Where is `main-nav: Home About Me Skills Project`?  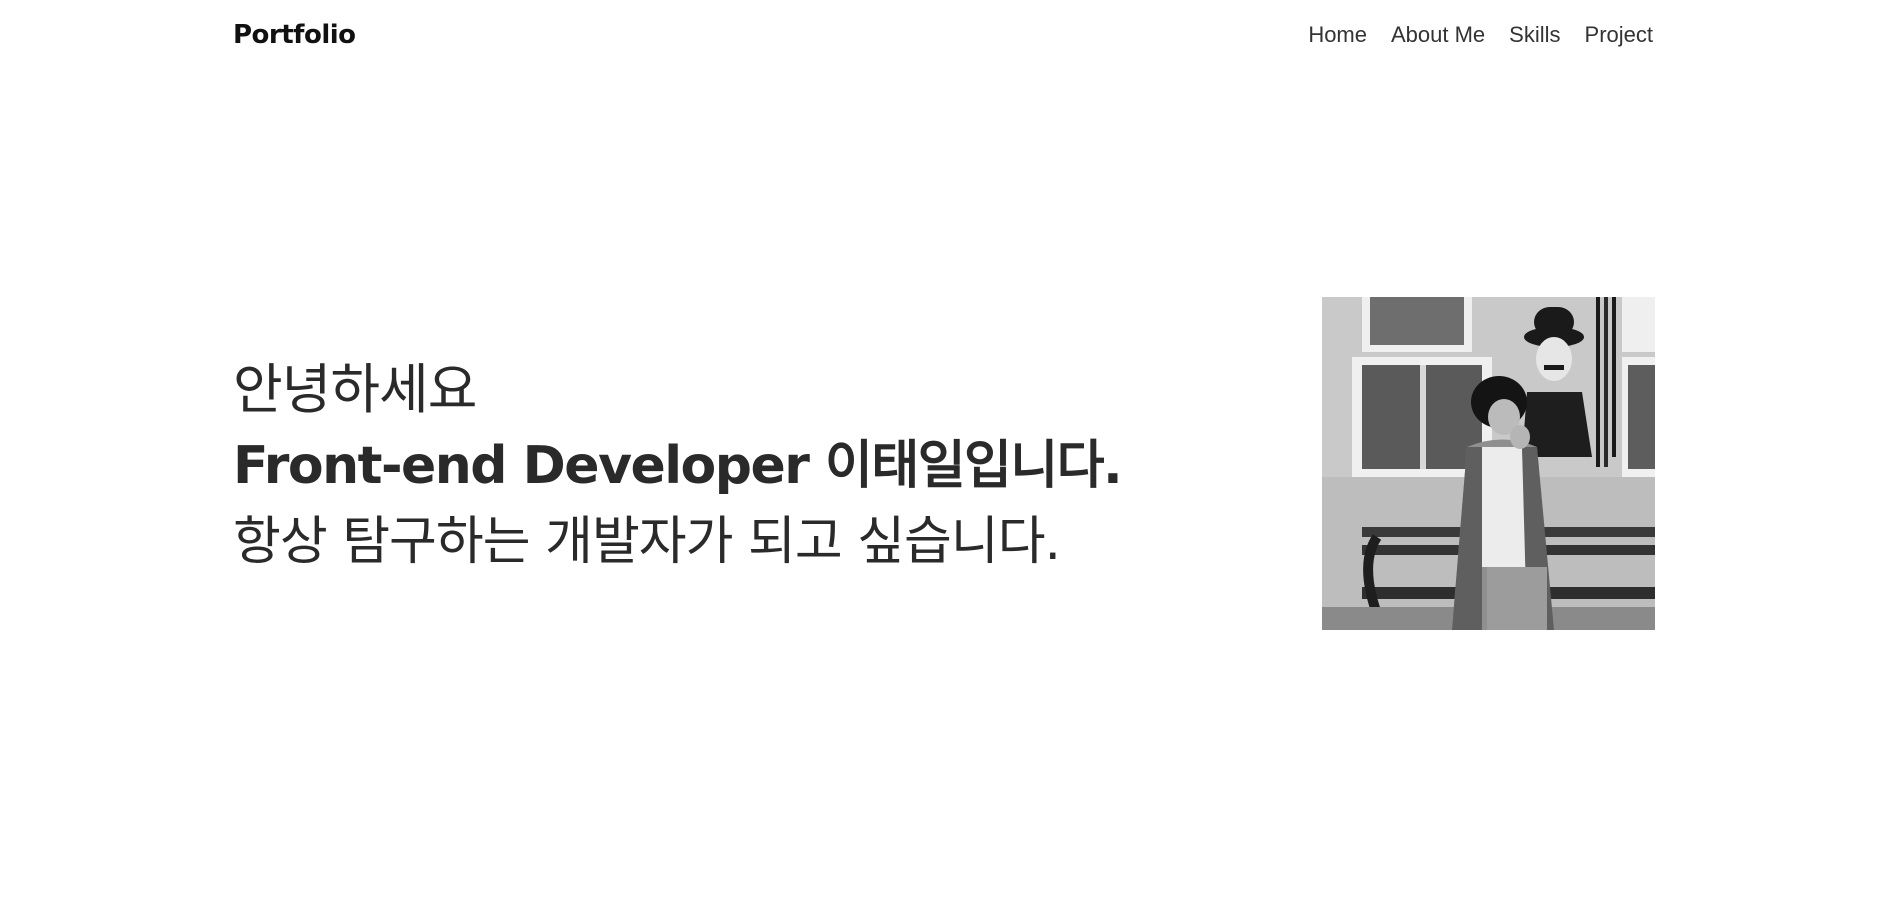
main-nav: Home About Me Skills Project is located at coordinates (1480, 35).